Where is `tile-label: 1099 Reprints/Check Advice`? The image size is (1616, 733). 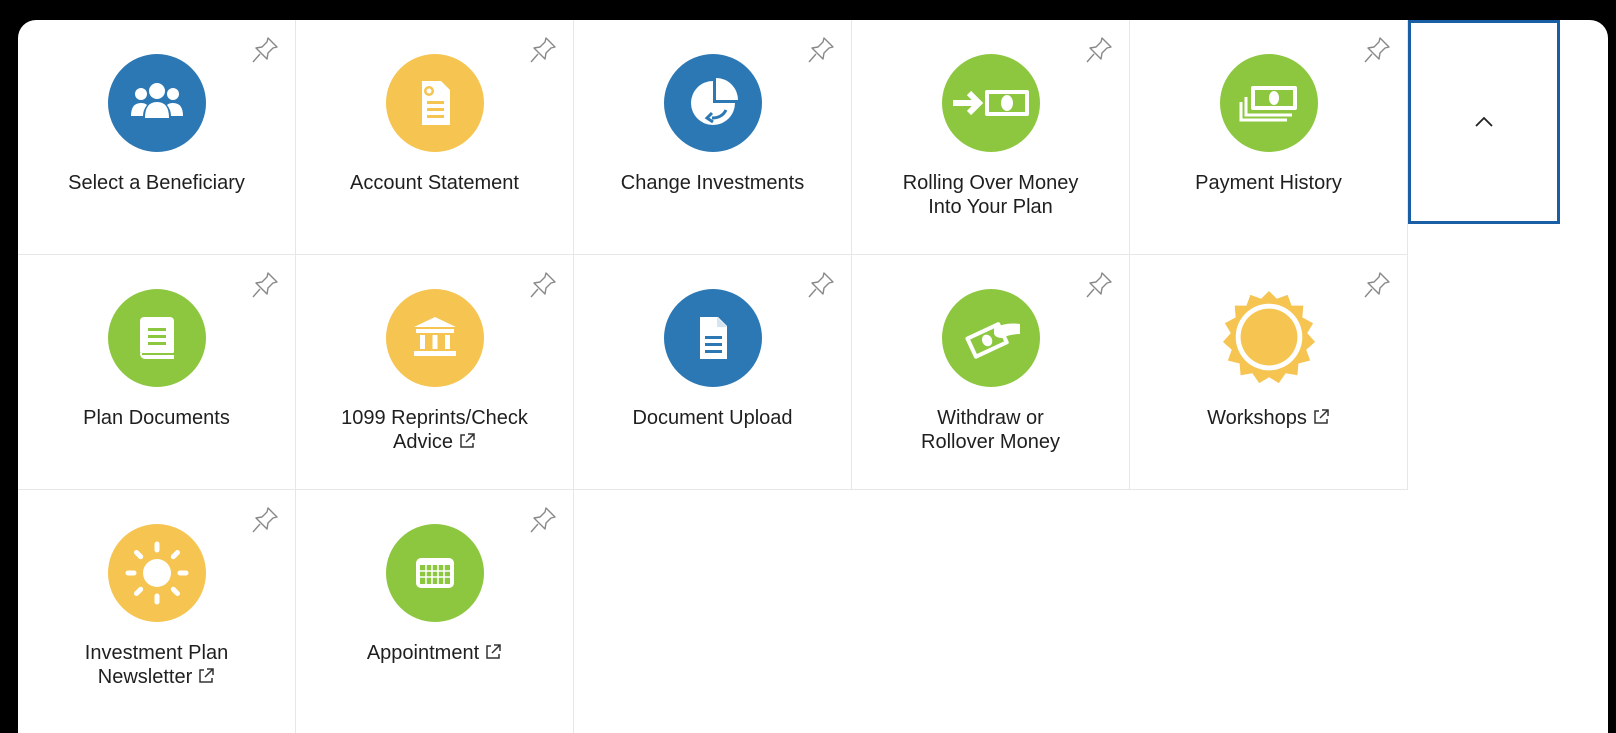 tile-label: 1099 Reprints/Check Advice is located at coordinates (434, 430).